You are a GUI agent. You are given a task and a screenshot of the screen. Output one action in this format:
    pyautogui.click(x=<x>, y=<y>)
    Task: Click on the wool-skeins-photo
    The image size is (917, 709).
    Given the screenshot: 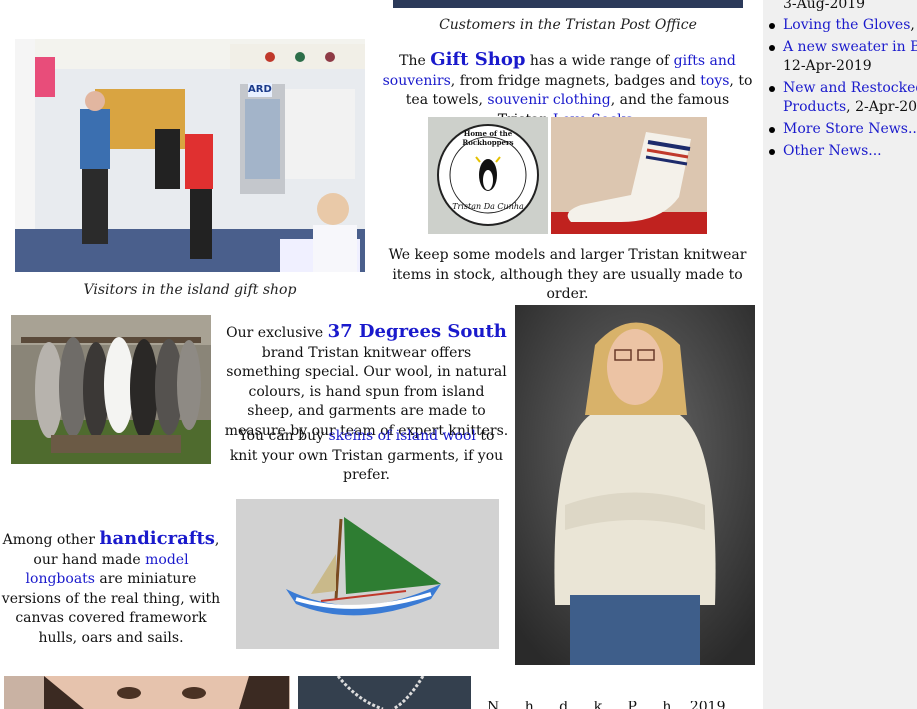 What is the action you would take?
    pyautogui.click(x=111, y=389)
    